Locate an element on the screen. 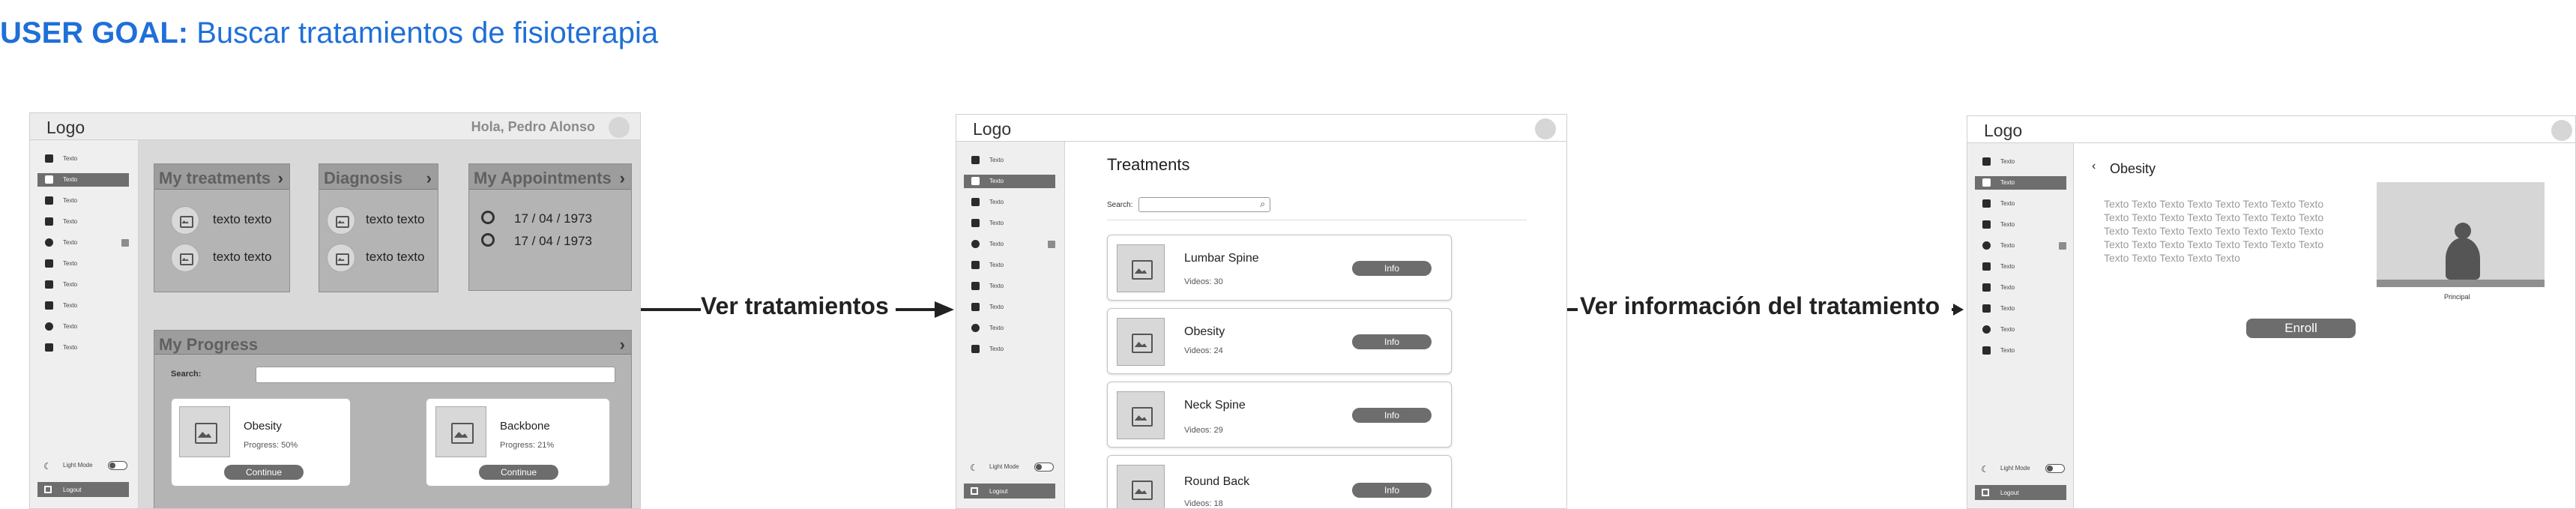 This screenshot has height=509, width=2576. back-chevron-icon: ‹ is located at coordinates (2094, 166).